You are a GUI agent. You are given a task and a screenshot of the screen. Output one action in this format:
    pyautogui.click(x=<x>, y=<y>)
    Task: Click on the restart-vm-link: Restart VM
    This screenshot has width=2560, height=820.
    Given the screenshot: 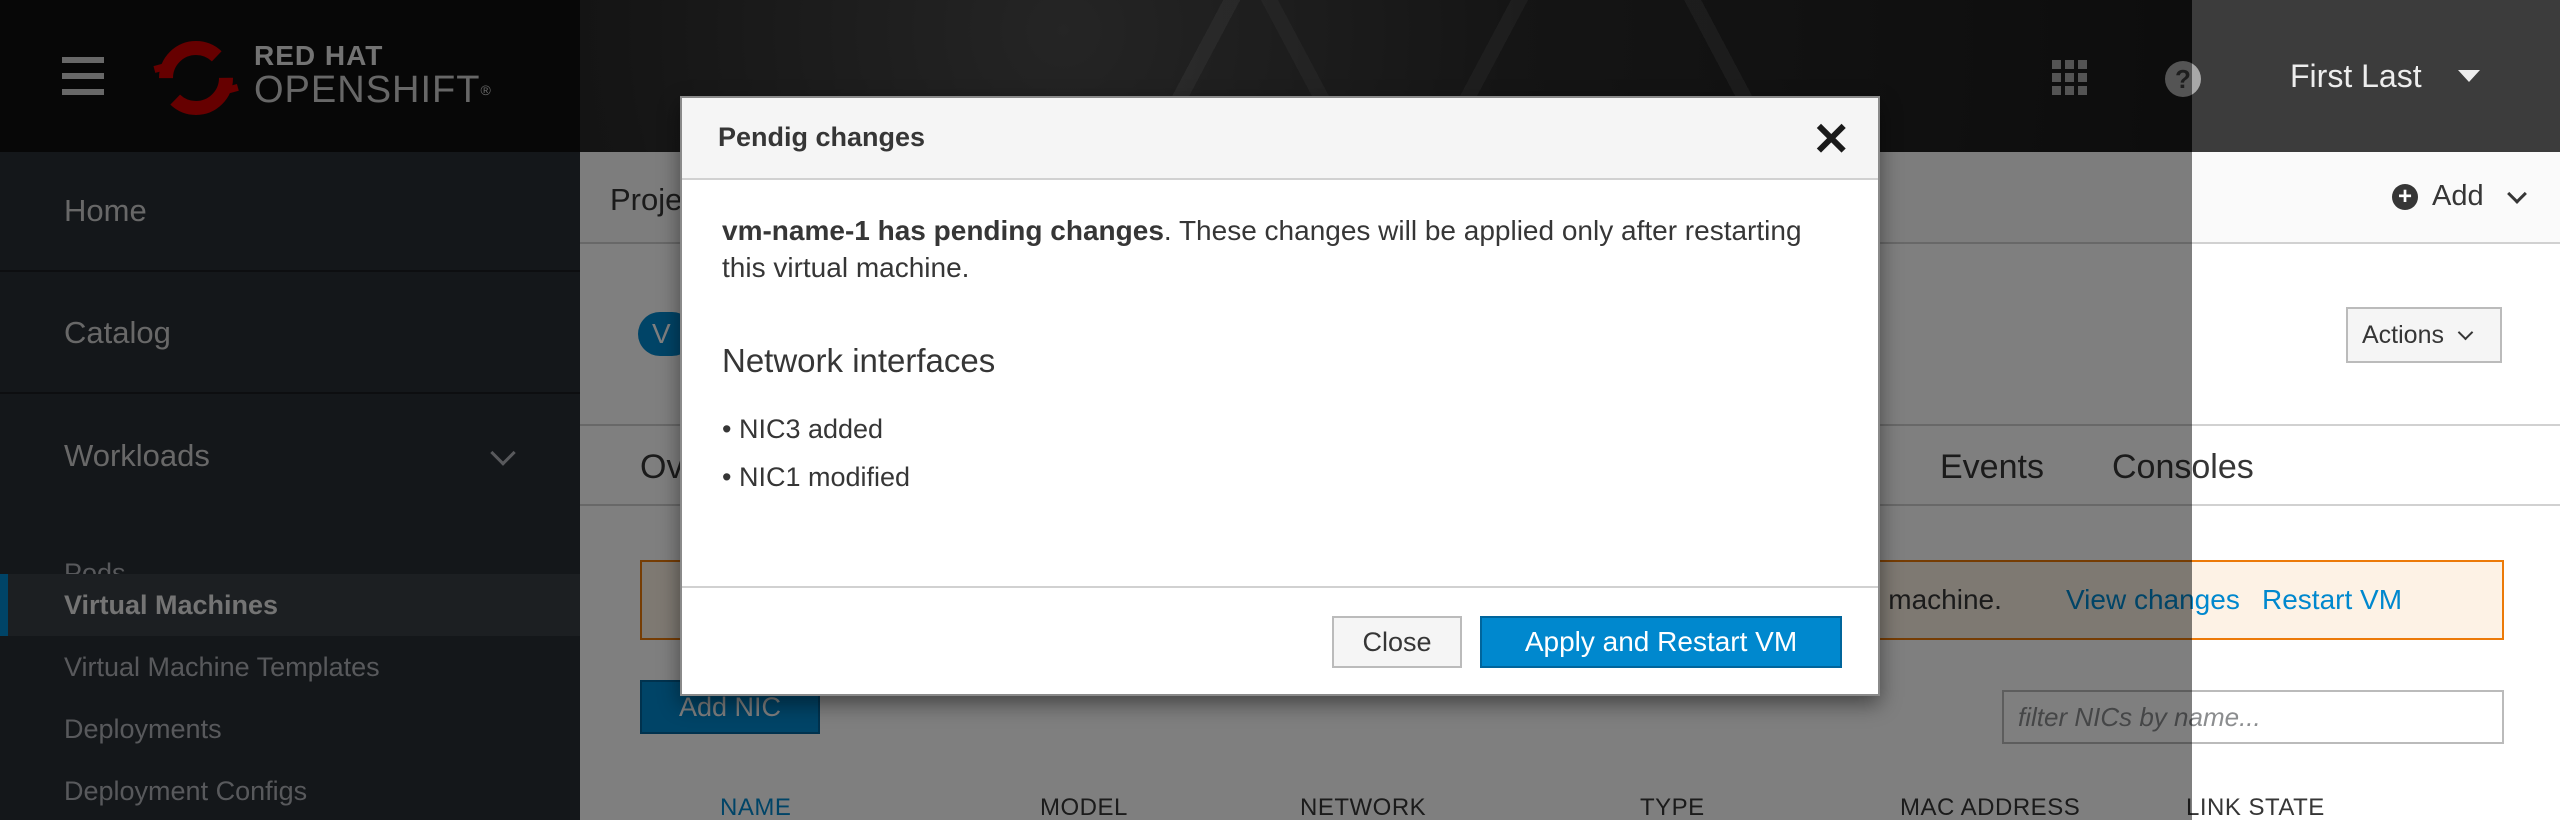 What is the action you would take?
    pyautogui.click(x=2332, y=600)
    